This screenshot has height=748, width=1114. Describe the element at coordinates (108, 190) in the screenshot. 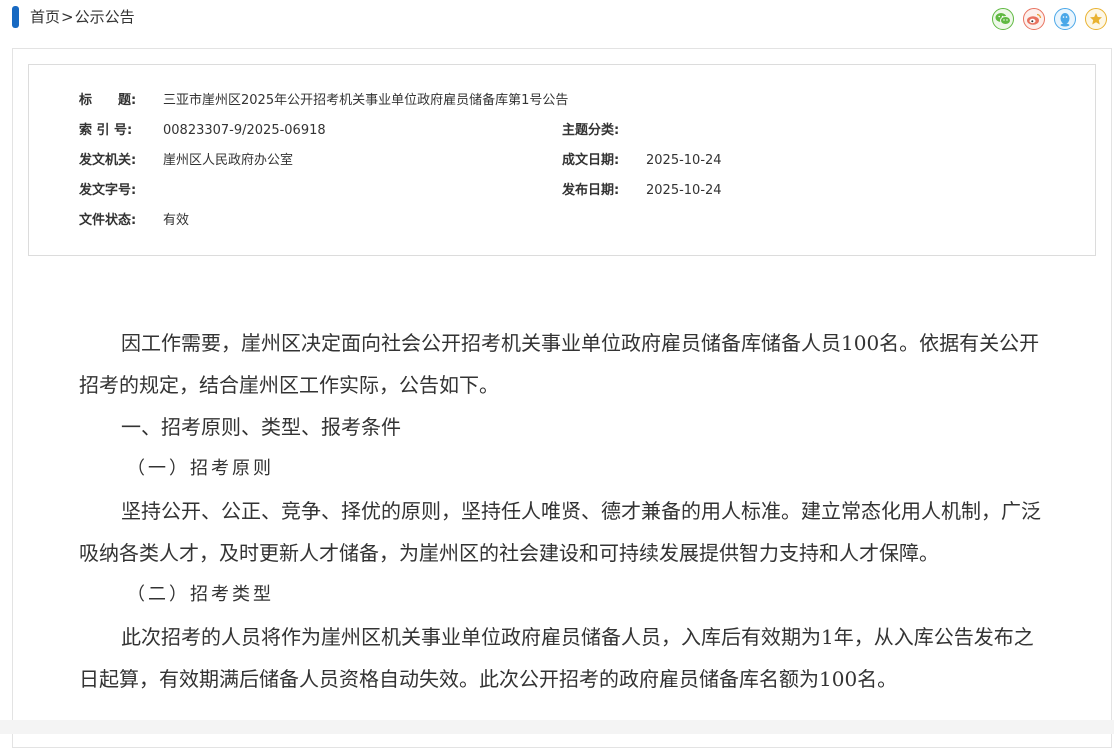

I see `document-number-label: 发文字号:` at that location.